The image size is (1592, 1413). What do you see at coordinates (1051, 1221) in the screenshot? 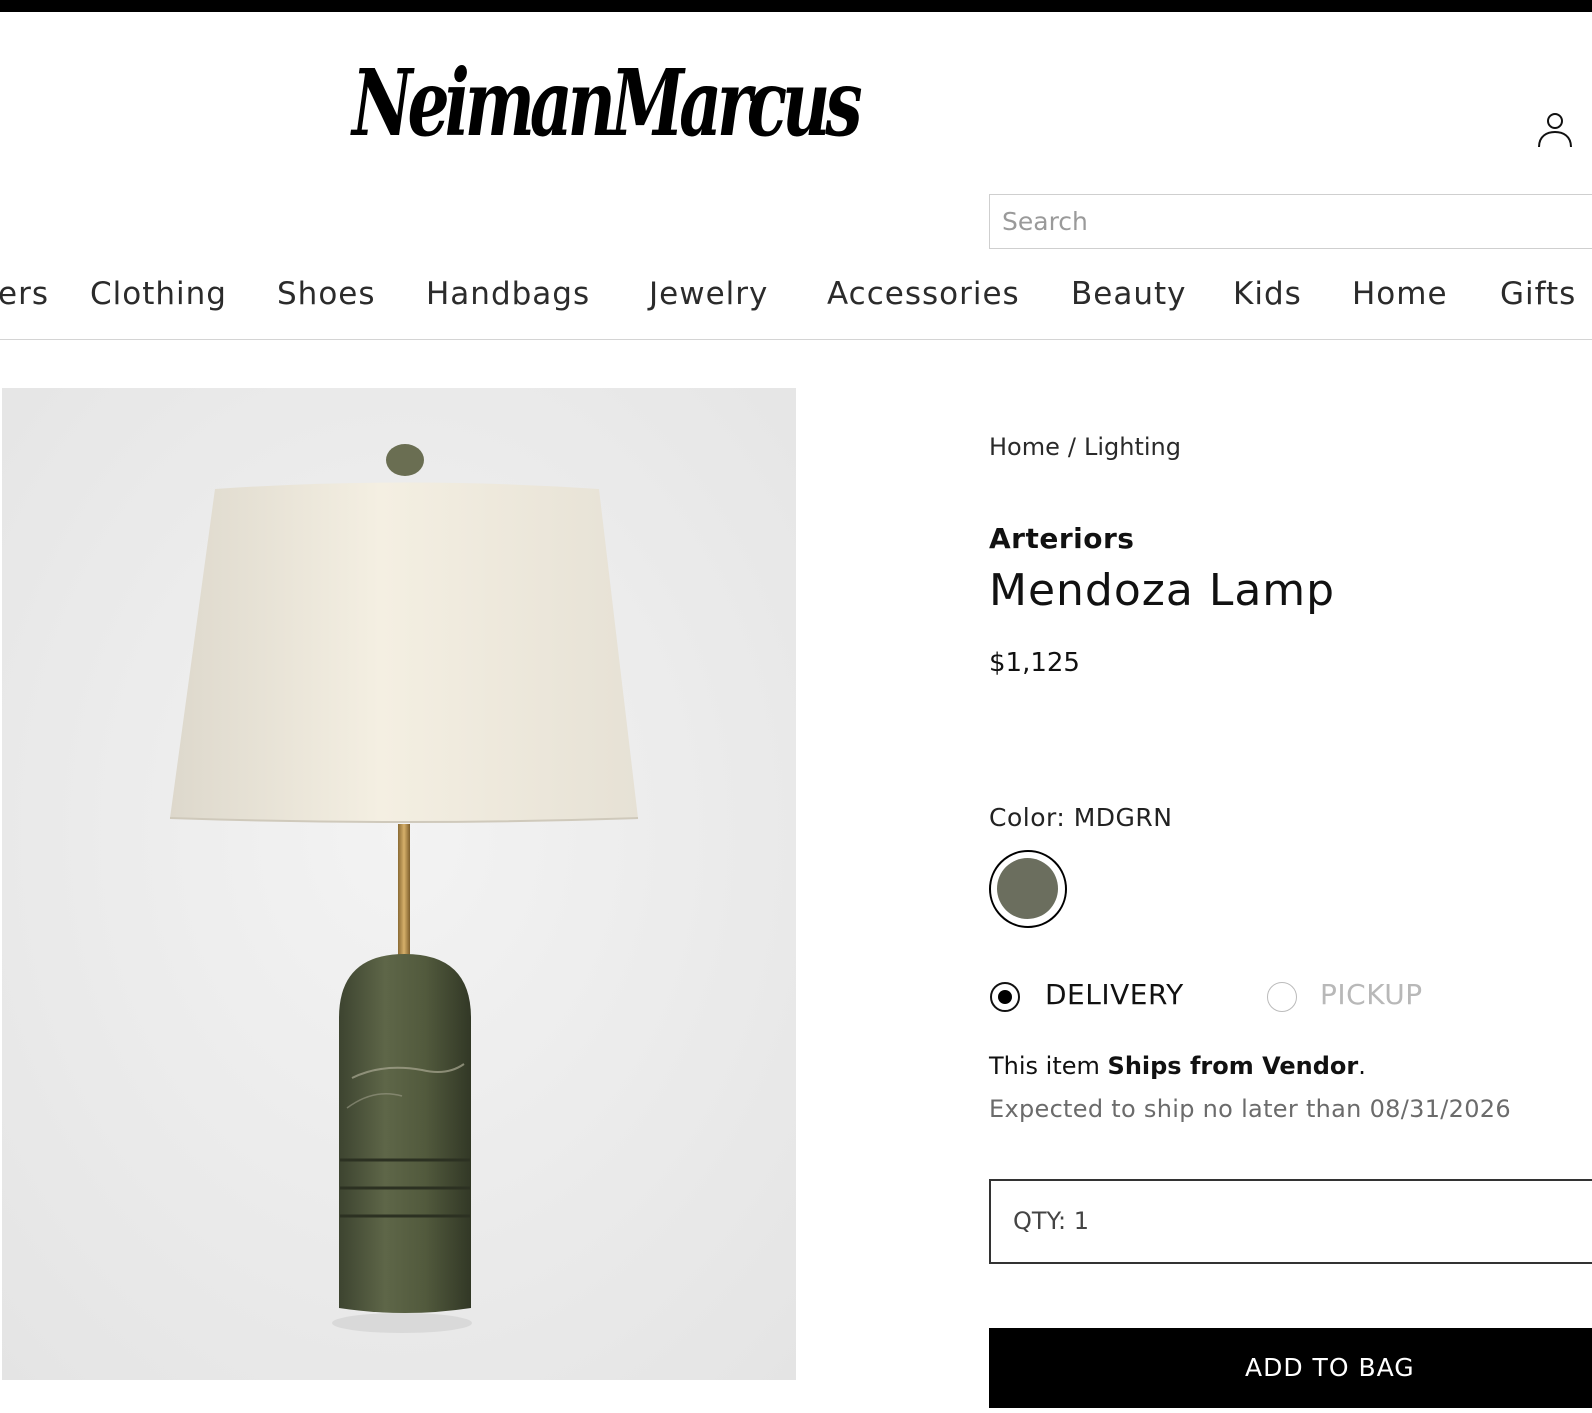
I see `quantity-label: QTY: 1` at bounding box center [1051, 1221].